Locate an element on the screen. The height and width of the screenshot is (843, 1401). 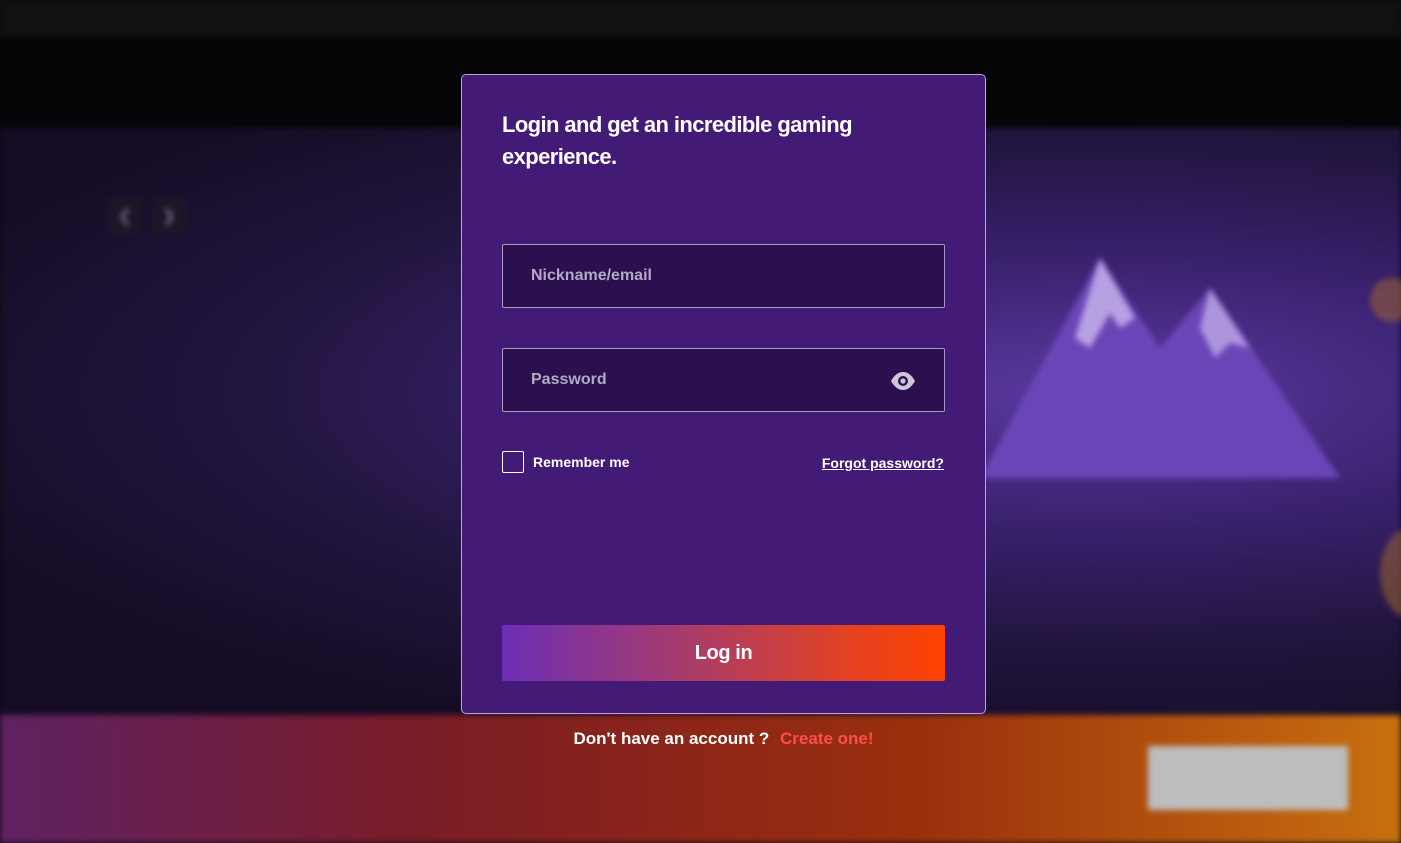
nickname-field is located at coordinates (723, 276).